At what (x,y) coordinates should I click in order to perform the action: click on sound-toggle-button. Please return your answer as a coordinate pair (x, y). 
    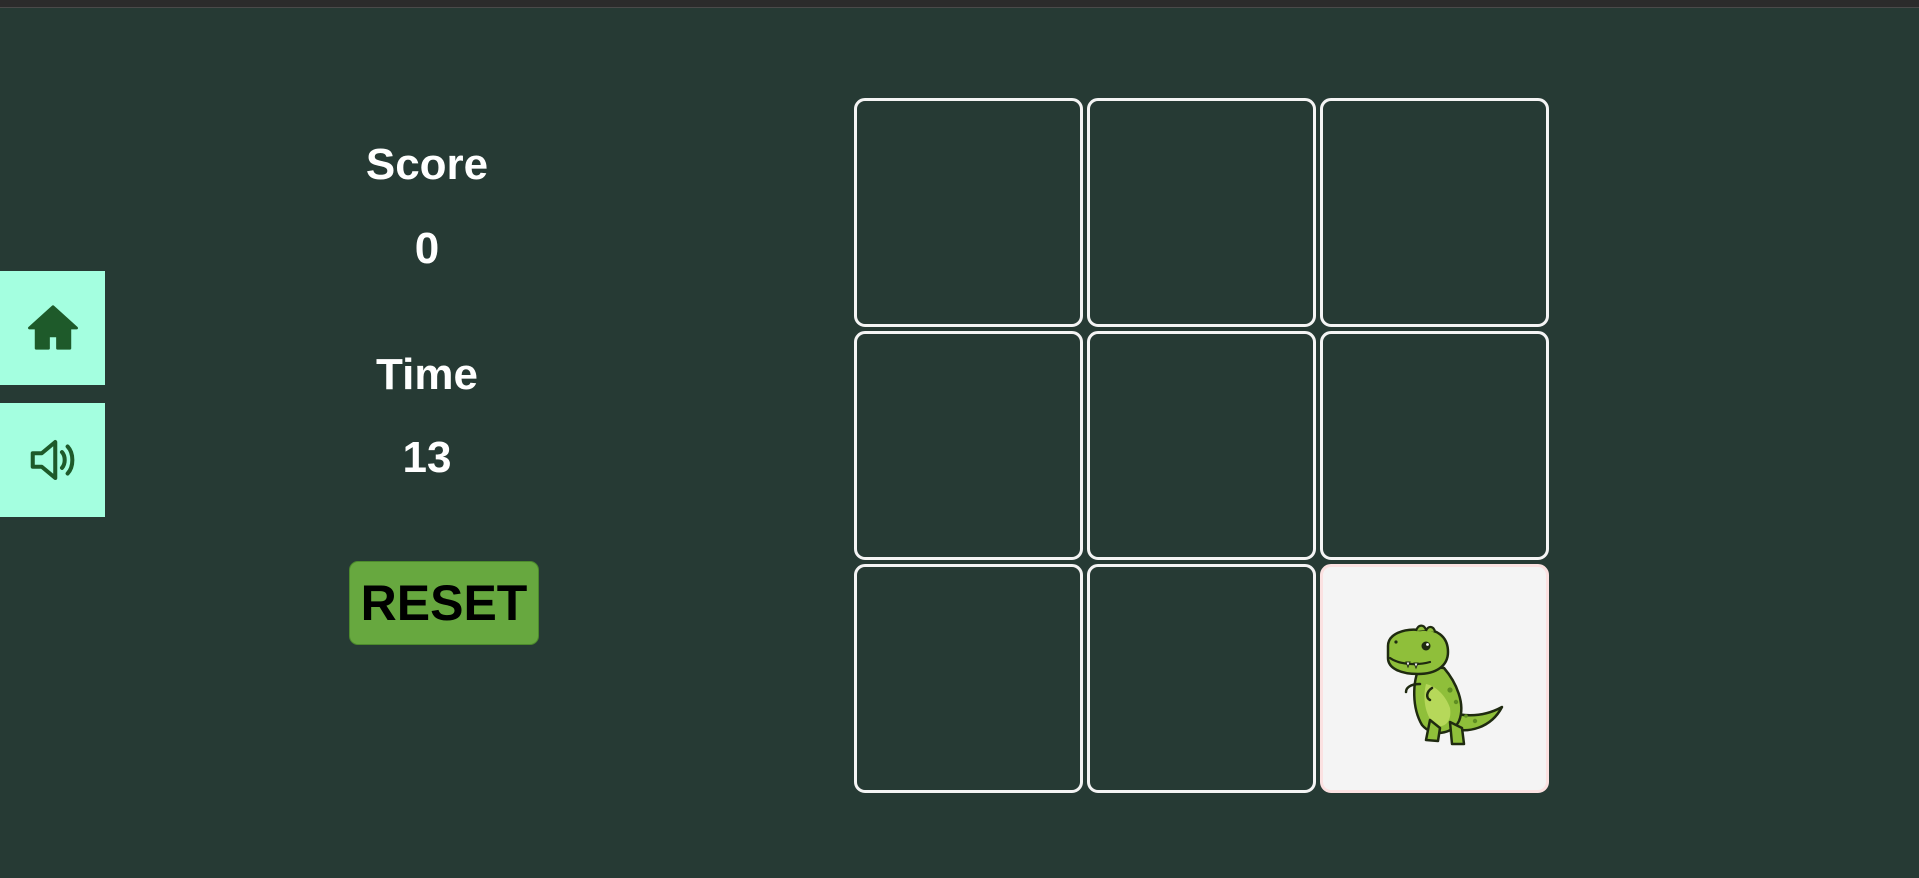
    Looking at the image, I should click on (52, 460).